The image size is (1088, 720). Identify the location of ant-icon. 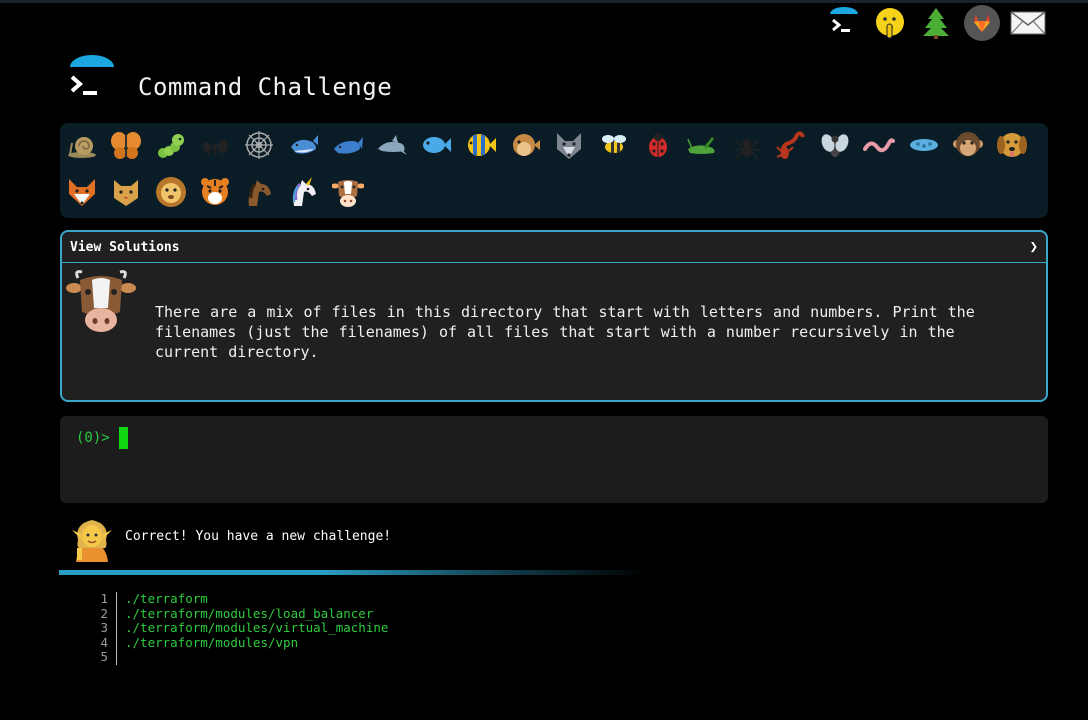
(215, 145).